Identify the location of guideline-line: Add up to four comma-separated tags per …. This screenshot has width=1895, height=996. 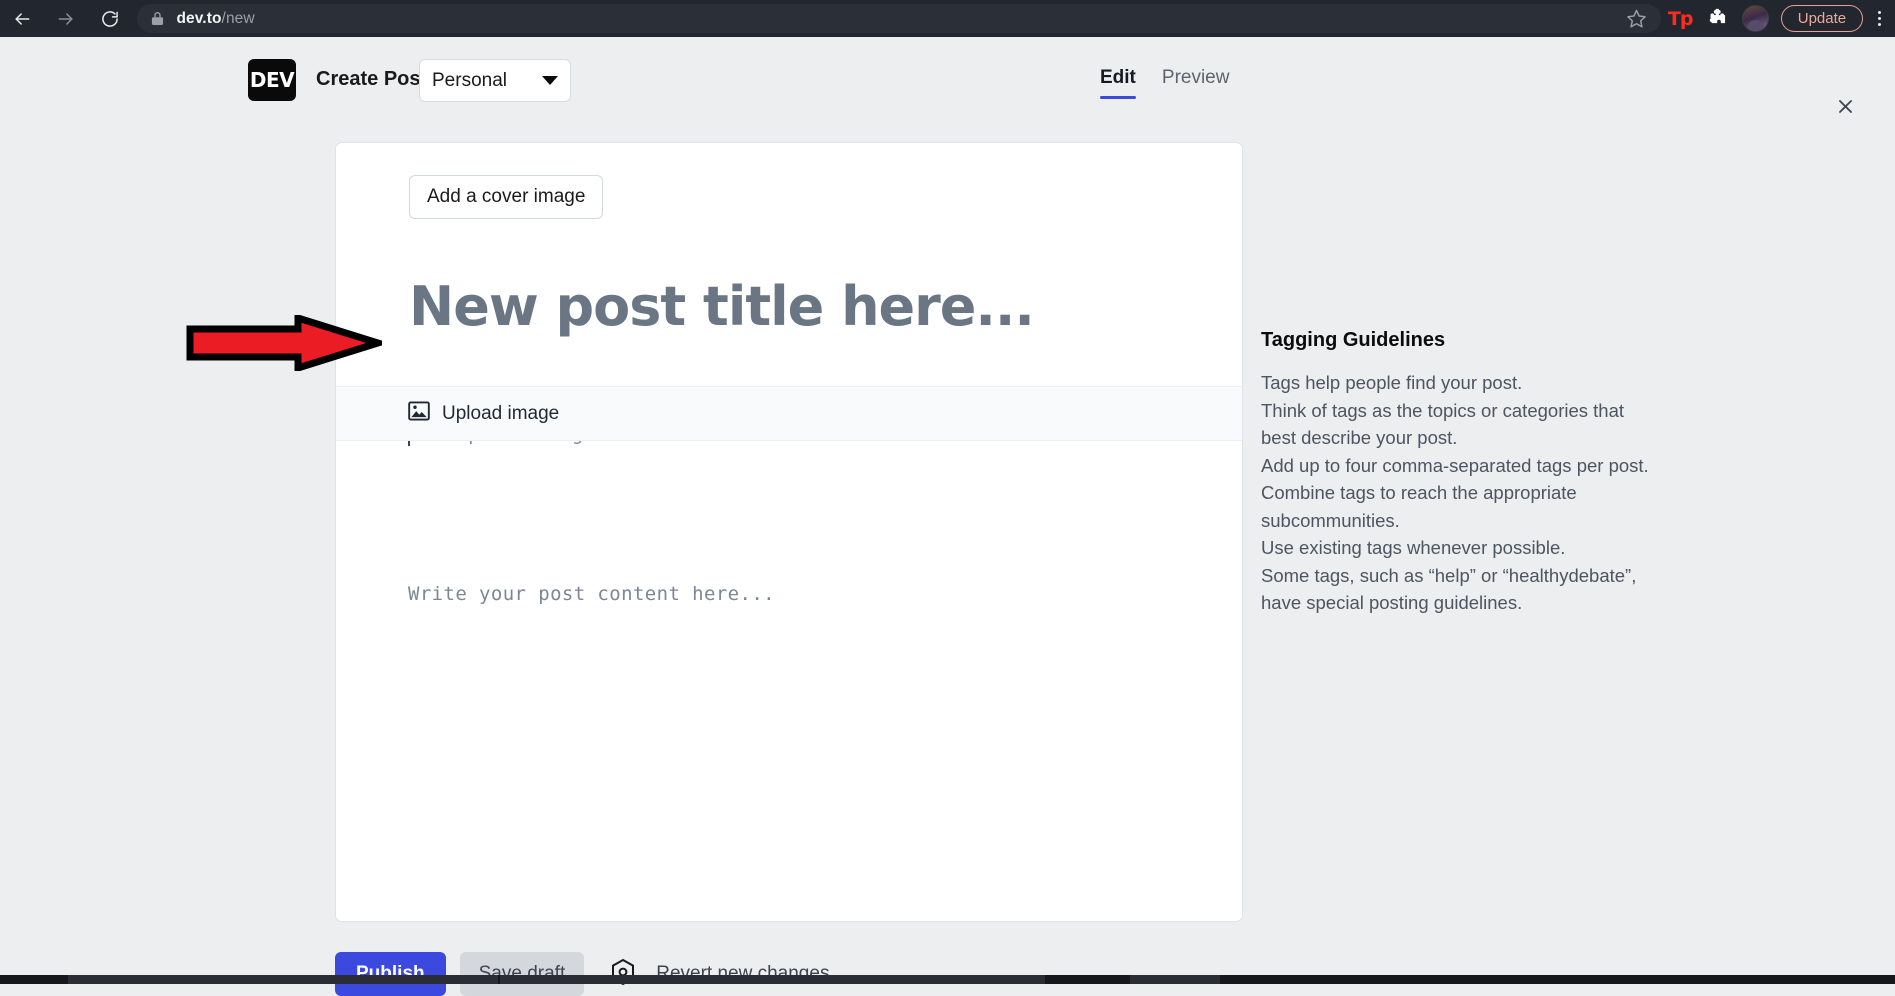
(1455, 465).